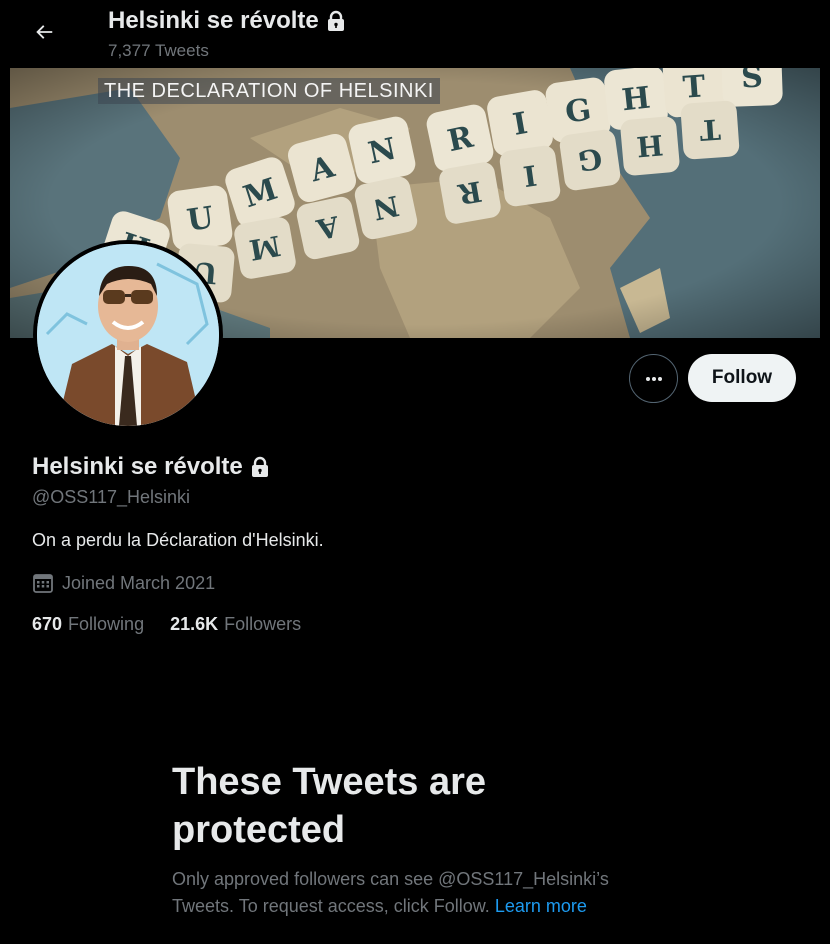  I want to click on followers-count: 21.6K, so click(194, 624).